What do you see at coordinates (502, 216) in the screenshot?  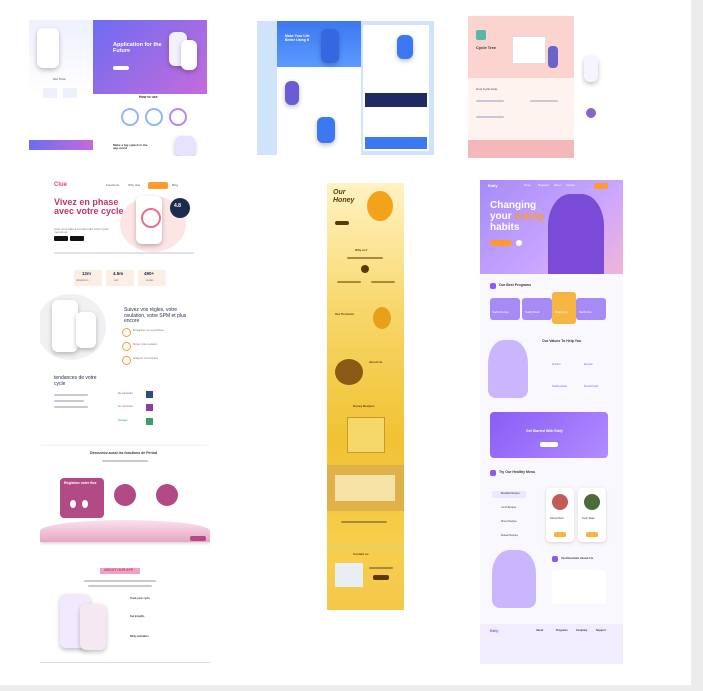 I see `eat-hero-word: your` at bounding box center [502, 216].